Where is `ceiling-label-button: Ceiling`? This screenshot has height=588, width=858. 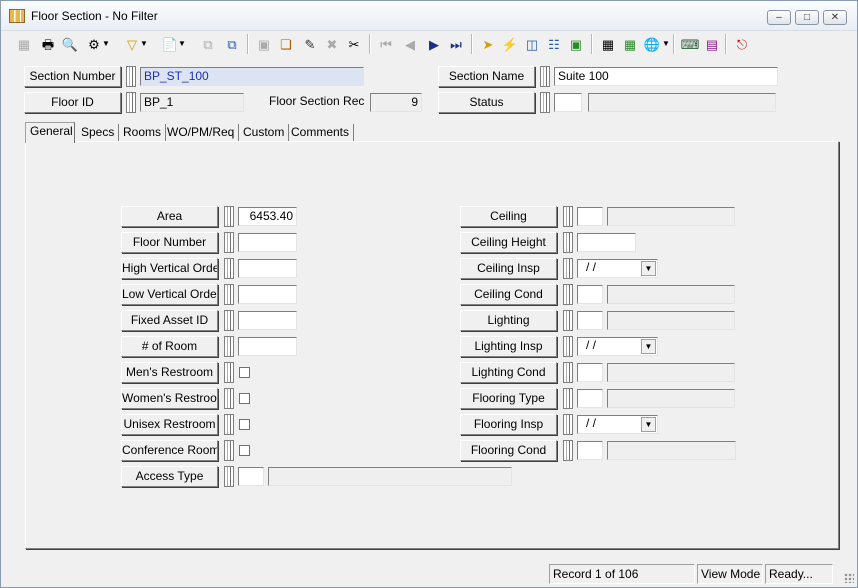 ceiling-label-button: Ceiling is located at coordinates (508, 216).